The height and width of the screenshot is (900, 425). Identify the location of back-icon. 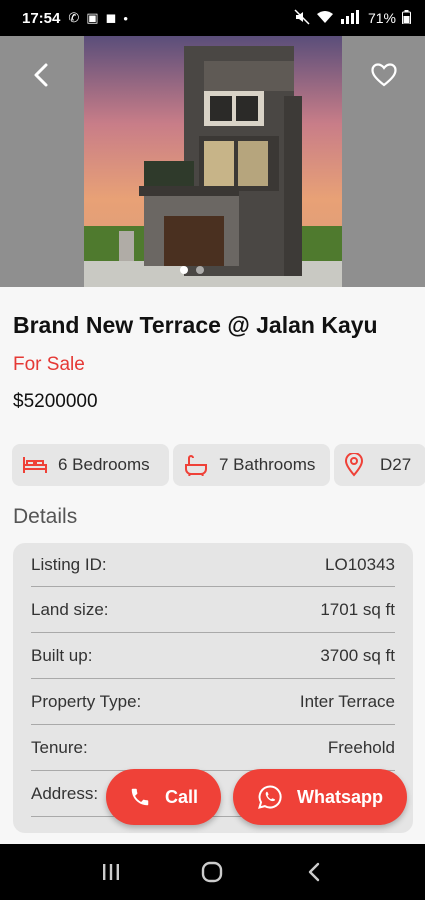
(41, 75).